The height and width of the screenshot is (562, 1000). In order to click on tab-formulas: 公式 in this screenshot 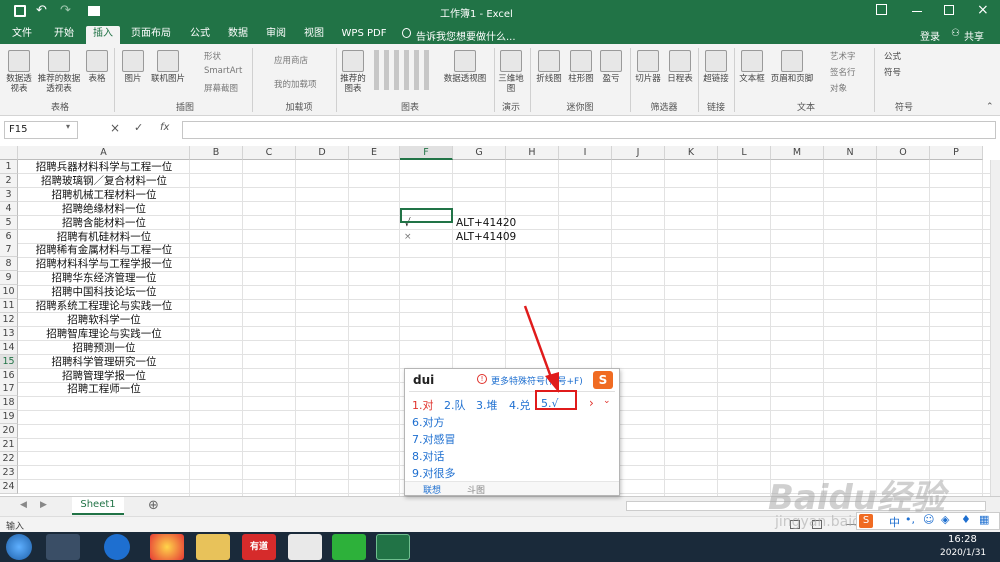, I will do `click(200, 35)`.